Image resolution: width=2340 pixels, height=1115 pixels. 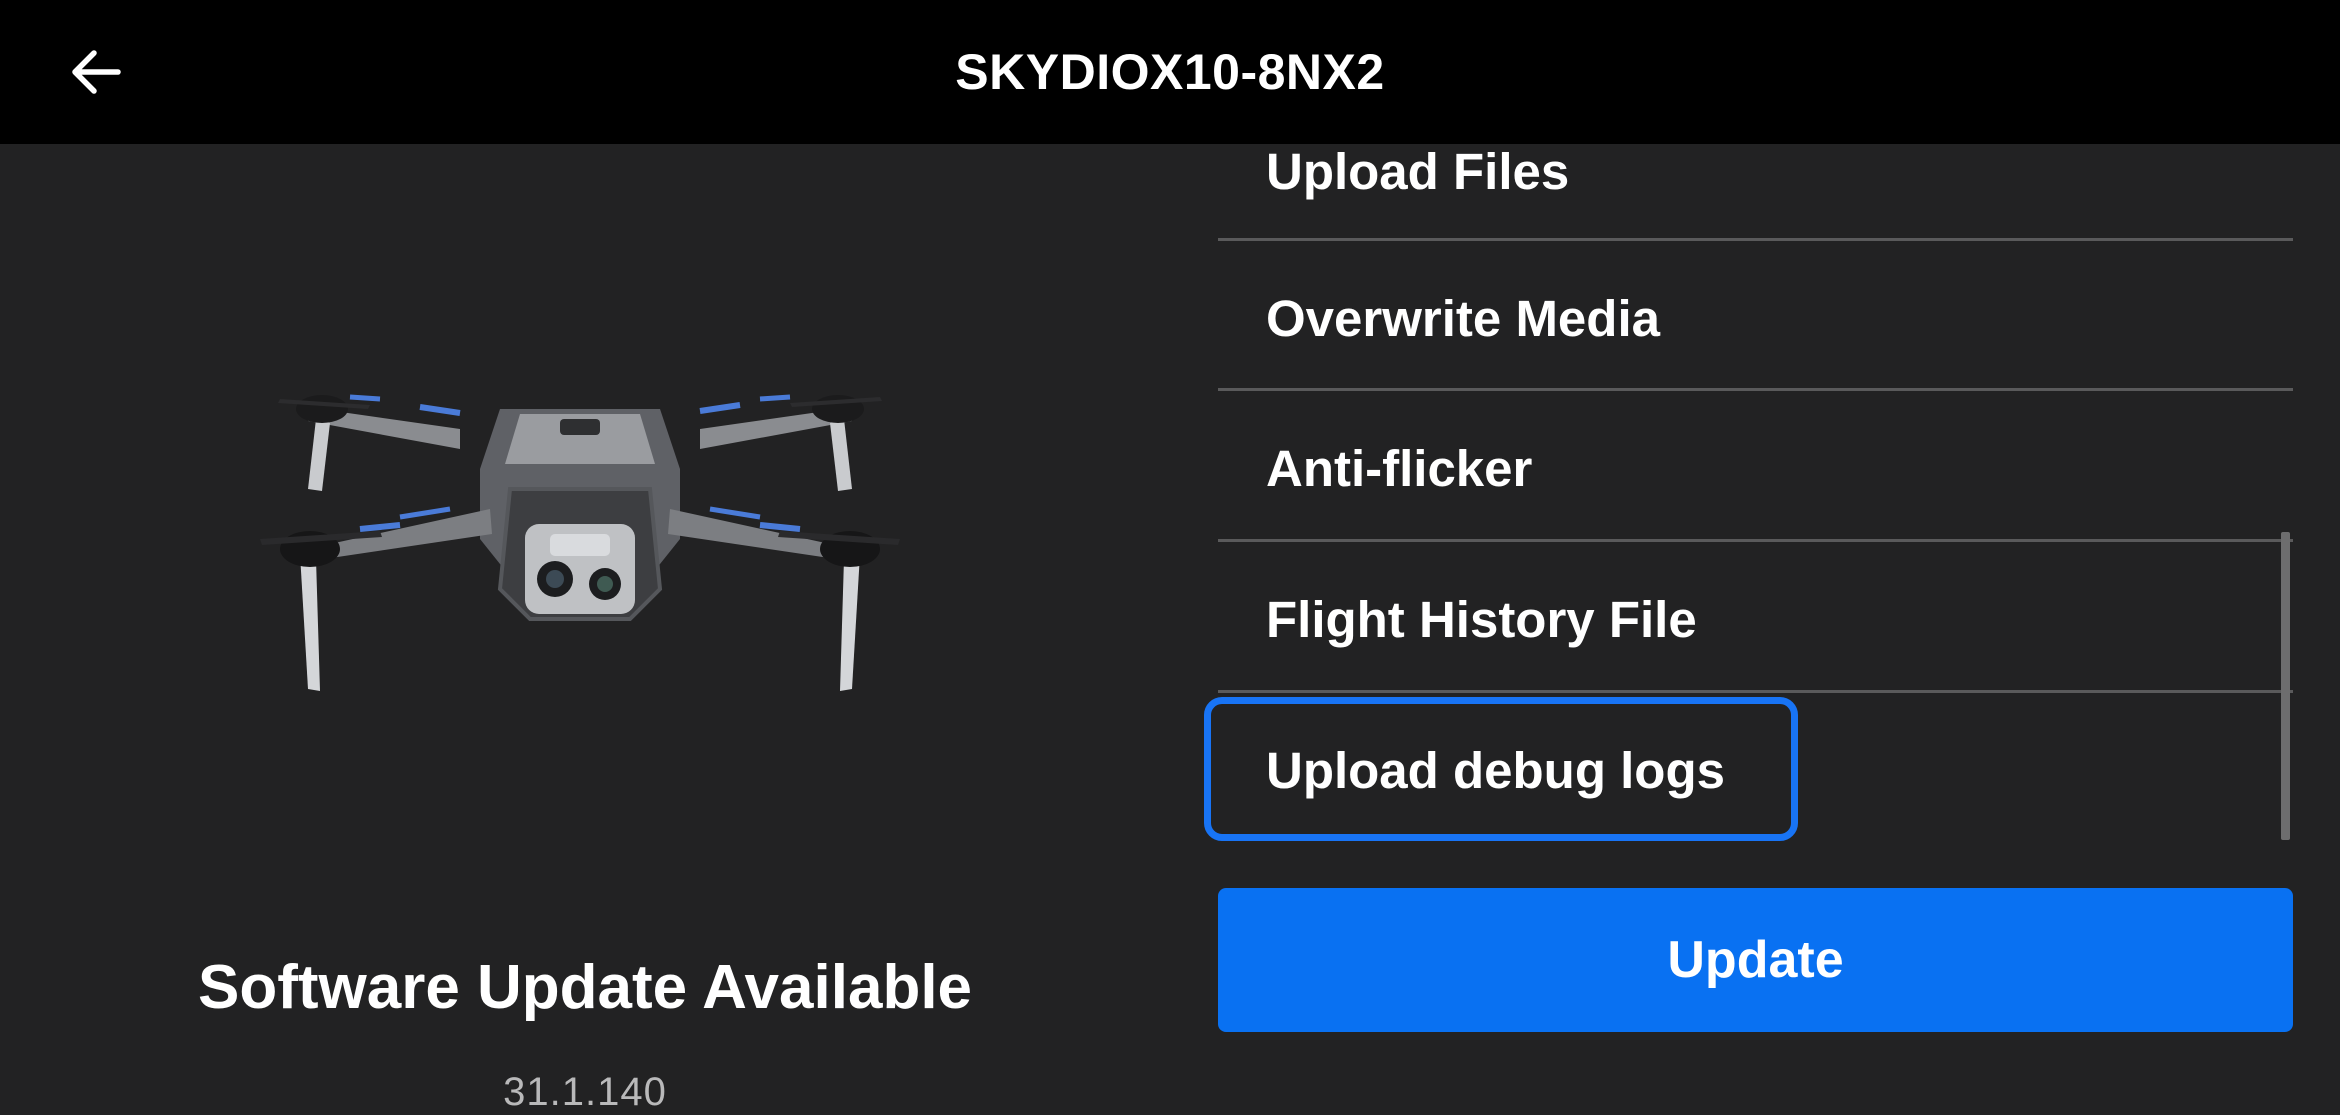 What do you see at coordinates (585, 987) in the screenshot?
I see `software-update-title: Software Update Available` at bounding box center [585, 987].